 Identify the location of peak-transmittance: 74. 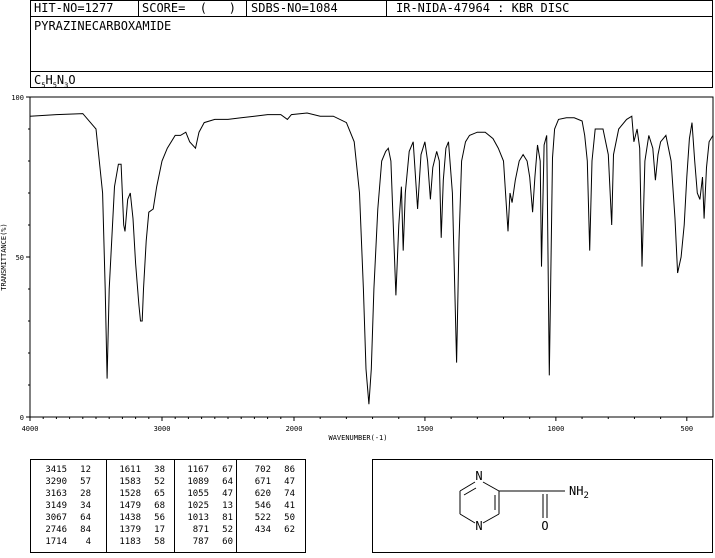
(289, 494).